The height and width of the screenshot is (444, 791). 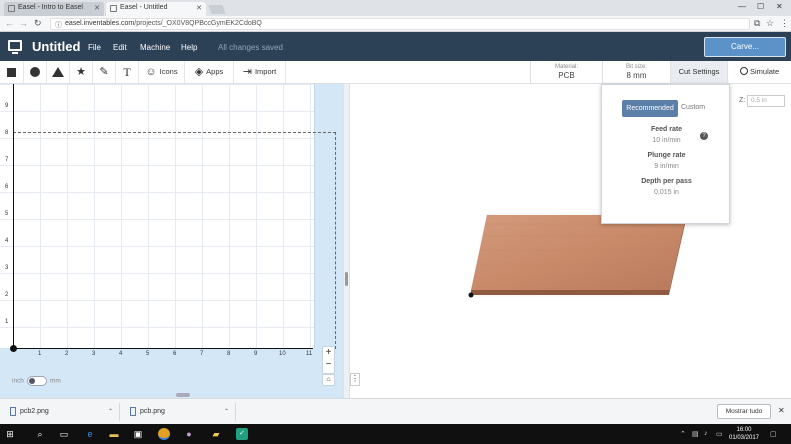 I want to click on recommended-tab: Recommended, so click(x=650, y=108).